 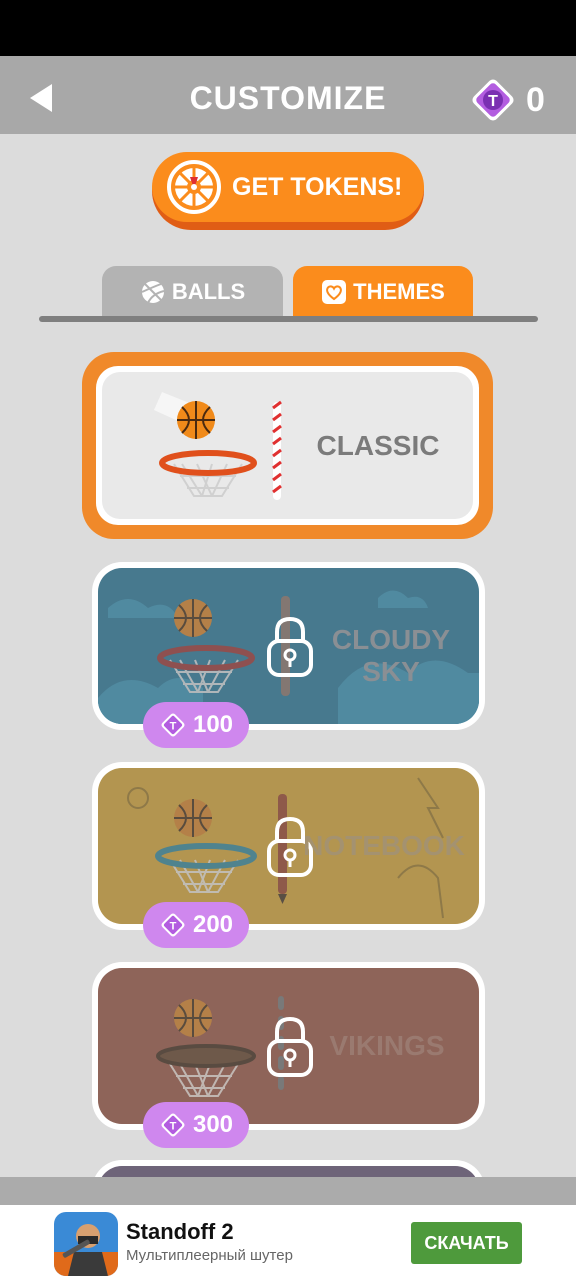 I want to click on theme-name-vikings: VIKINGS, so click(x=387, y=1045).